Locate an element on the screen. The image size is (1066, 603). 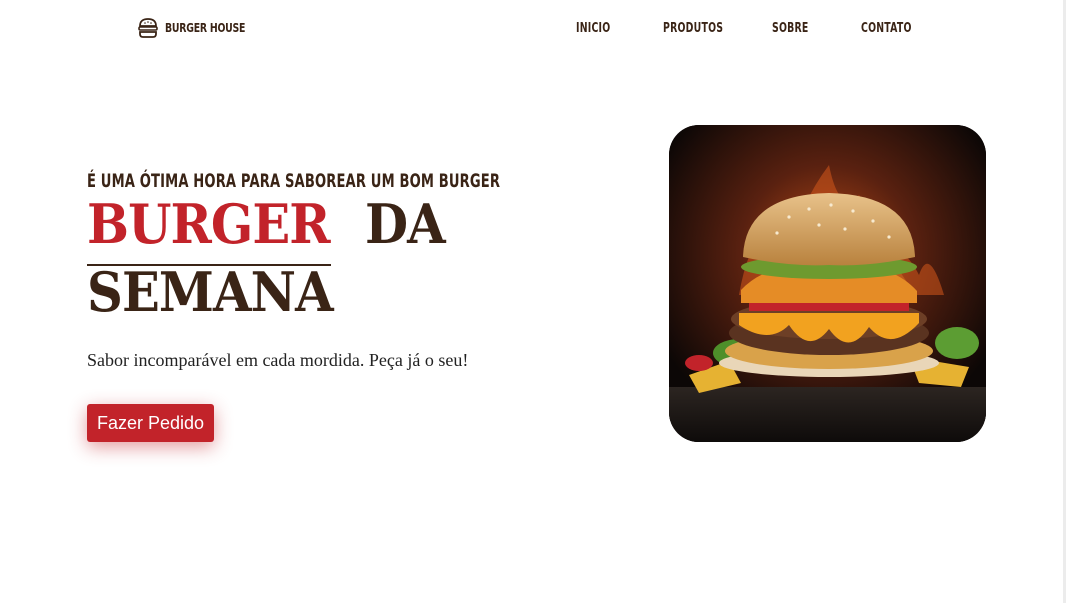
nav-contato: CONTATO is located at coordinates (886, 28).